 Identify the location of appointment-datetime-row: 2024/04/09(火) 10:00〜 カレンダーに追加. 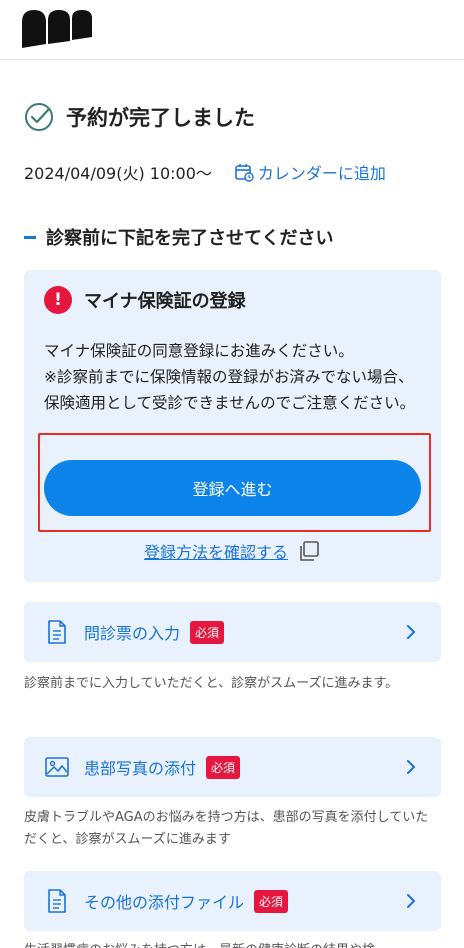
(205, 172).